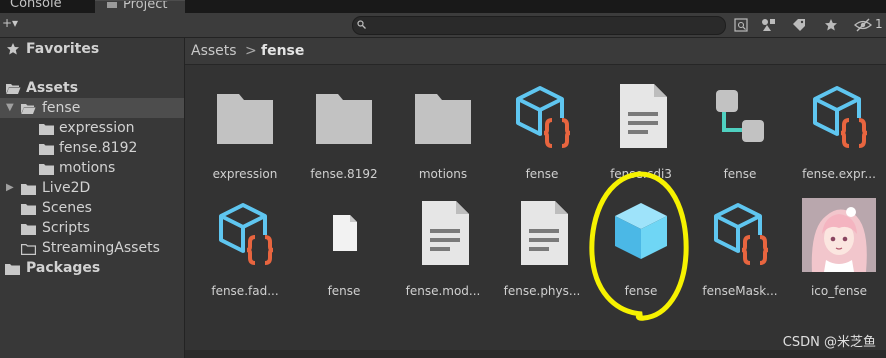 The width and height of the screenshot is (886, 358). I want to click on tree-label: Live2D, so click(66, 188).